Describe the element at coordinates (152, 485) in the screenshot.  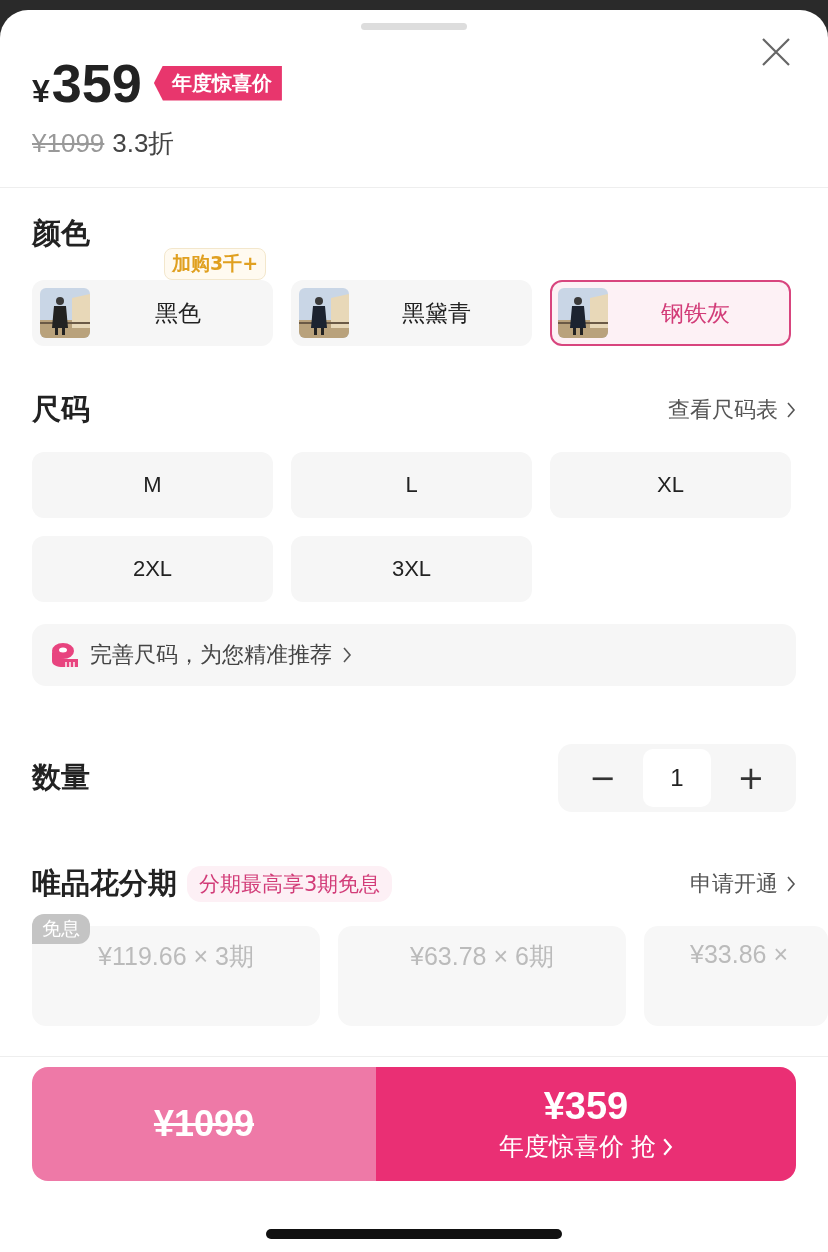
I see `size-option: M` at that location.